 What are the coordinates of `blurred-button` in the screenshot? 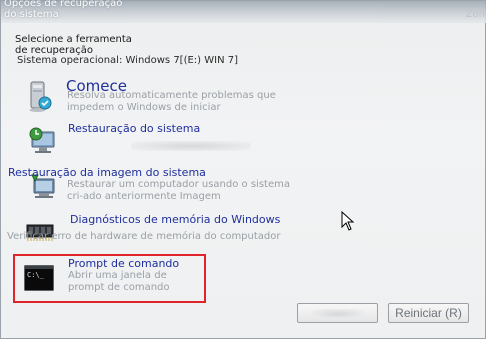 It's located at (337, 313).